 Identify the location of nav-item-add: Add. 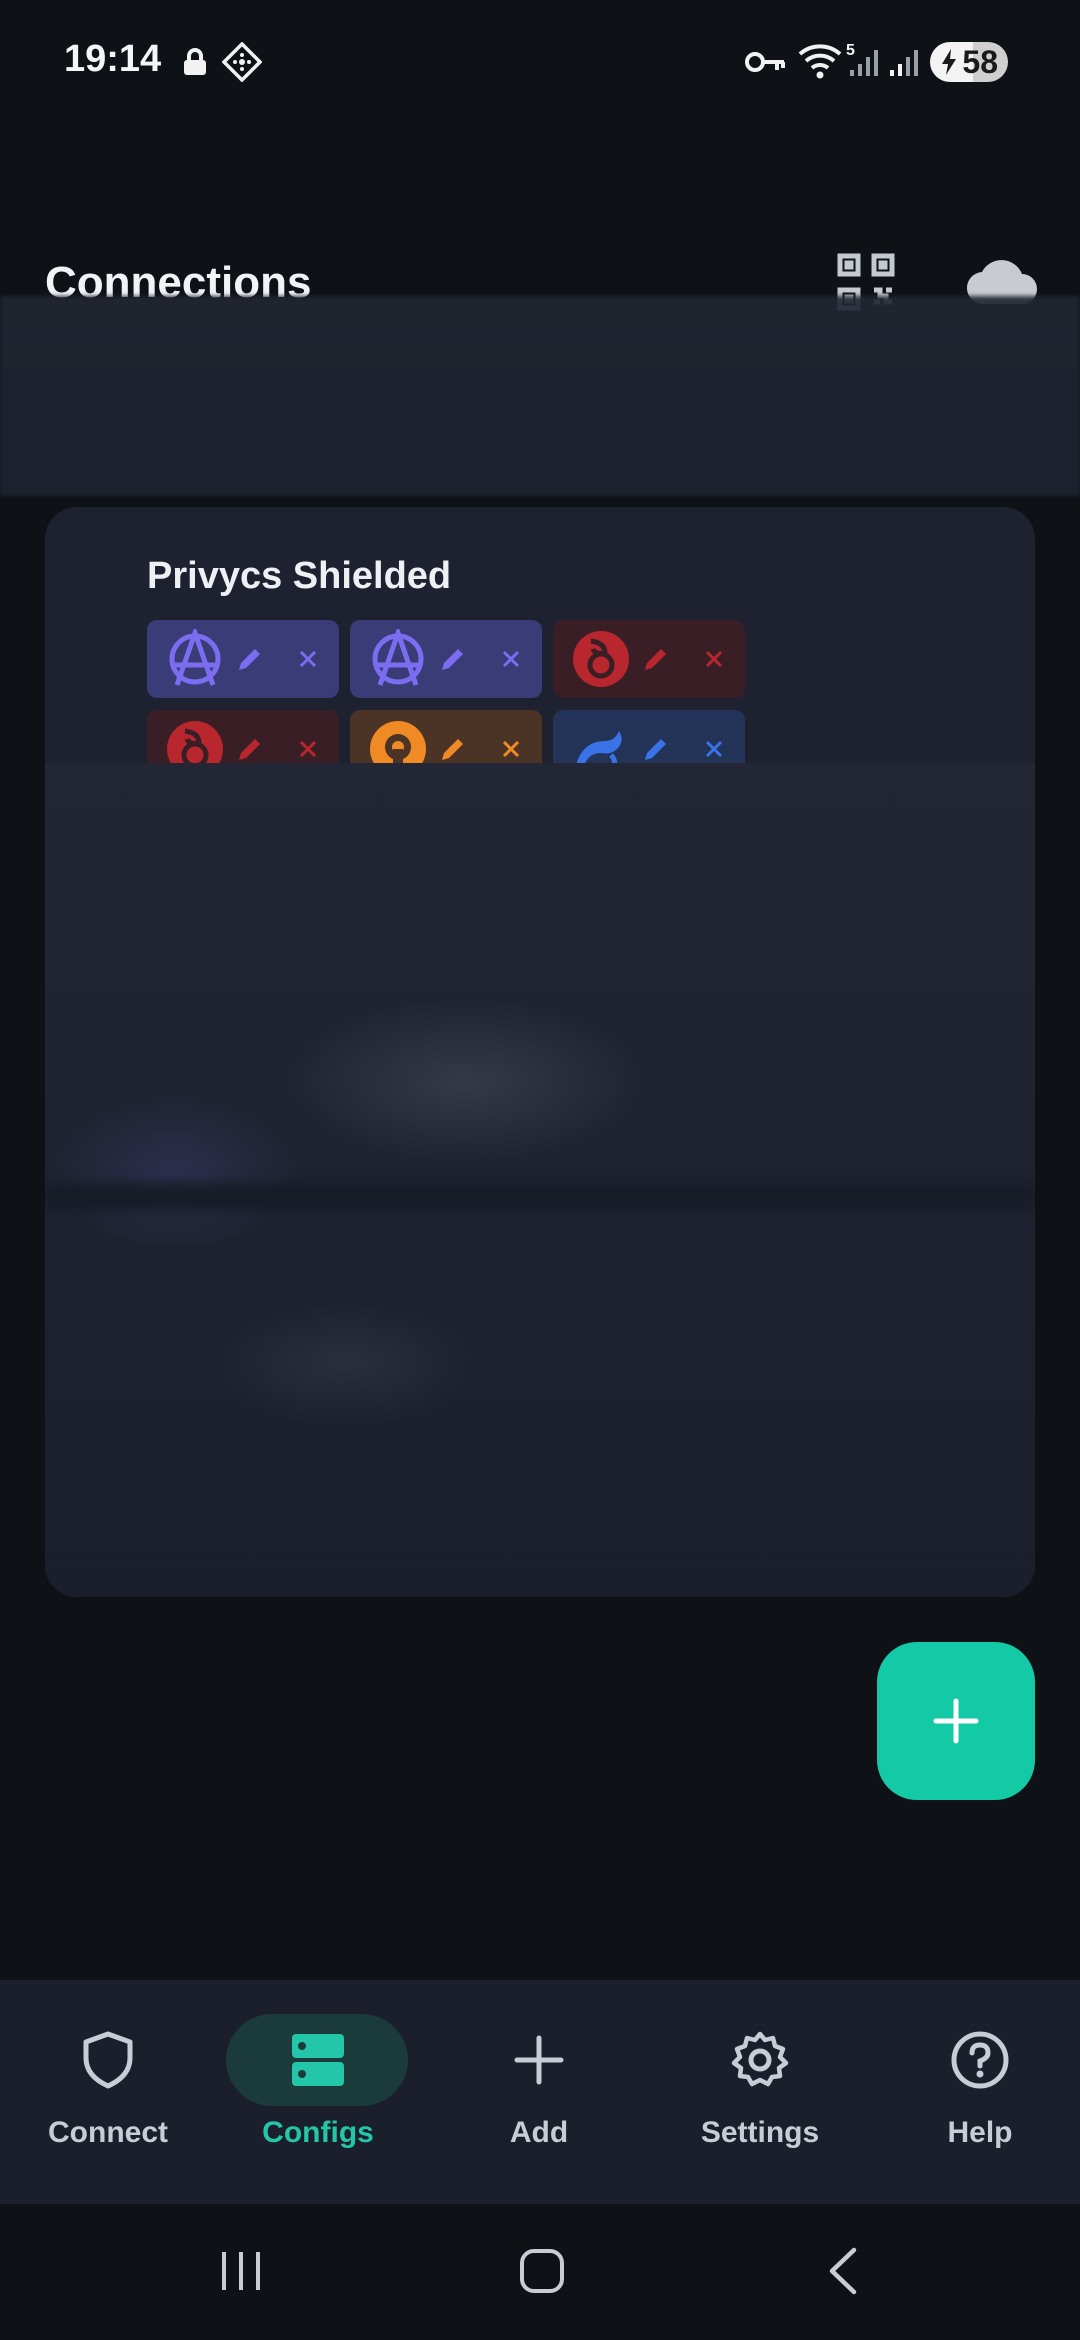
(539, 2092).